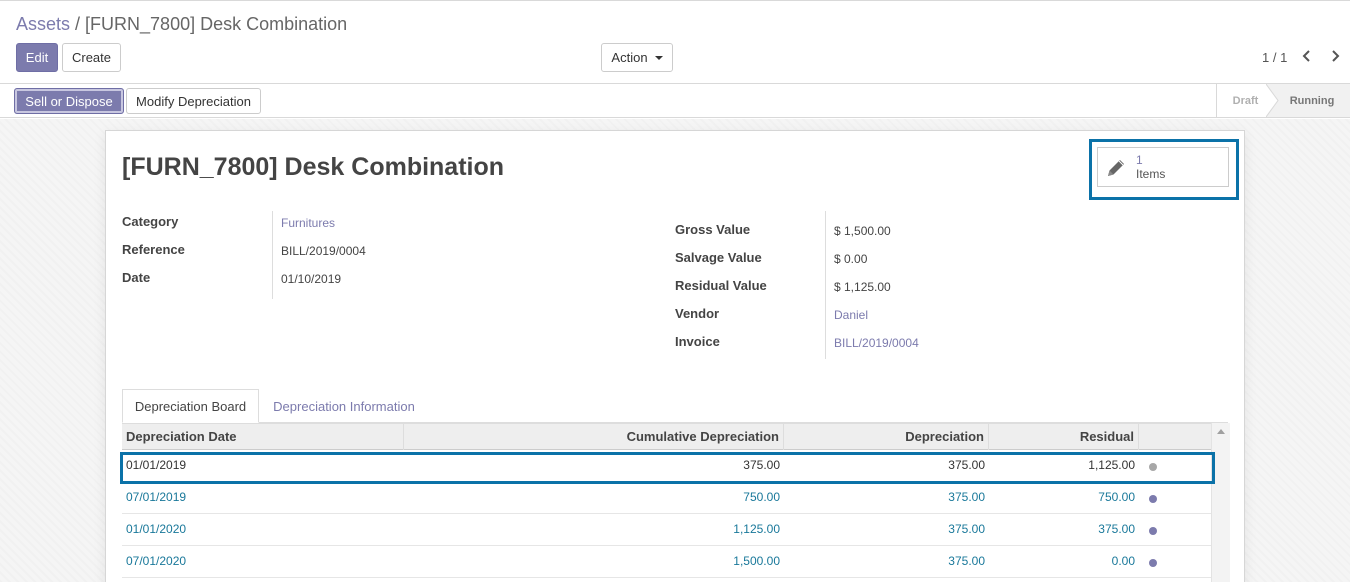  I want to click on salvage-value: $ 0.00, so click(851, 259).